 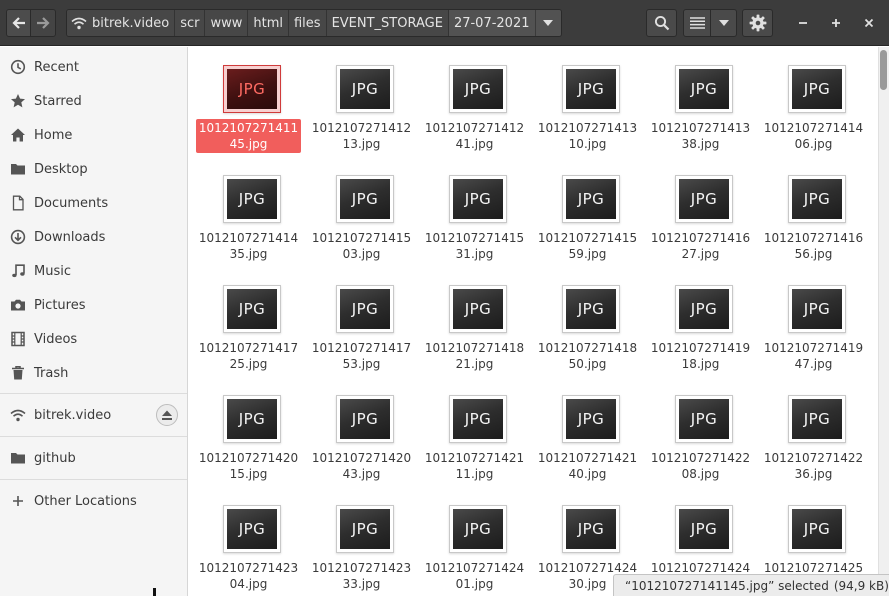 What do you see at coordinates (813, 432) in the screenshot?
I see `file-item: JPG 1012107271422 36.jpg` at bounding box center [813, 432].